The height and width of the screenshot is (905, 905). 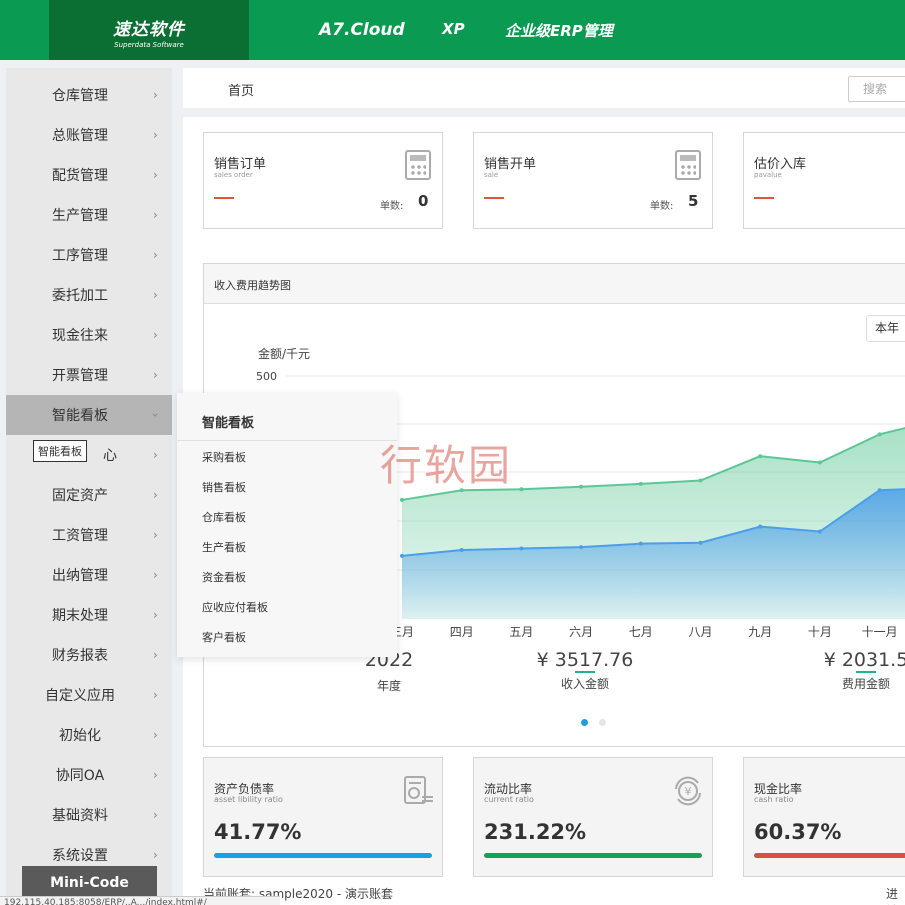 I want to click on sidebar-item-distribution: 配货管理 ›, so click(x=89, y=175).